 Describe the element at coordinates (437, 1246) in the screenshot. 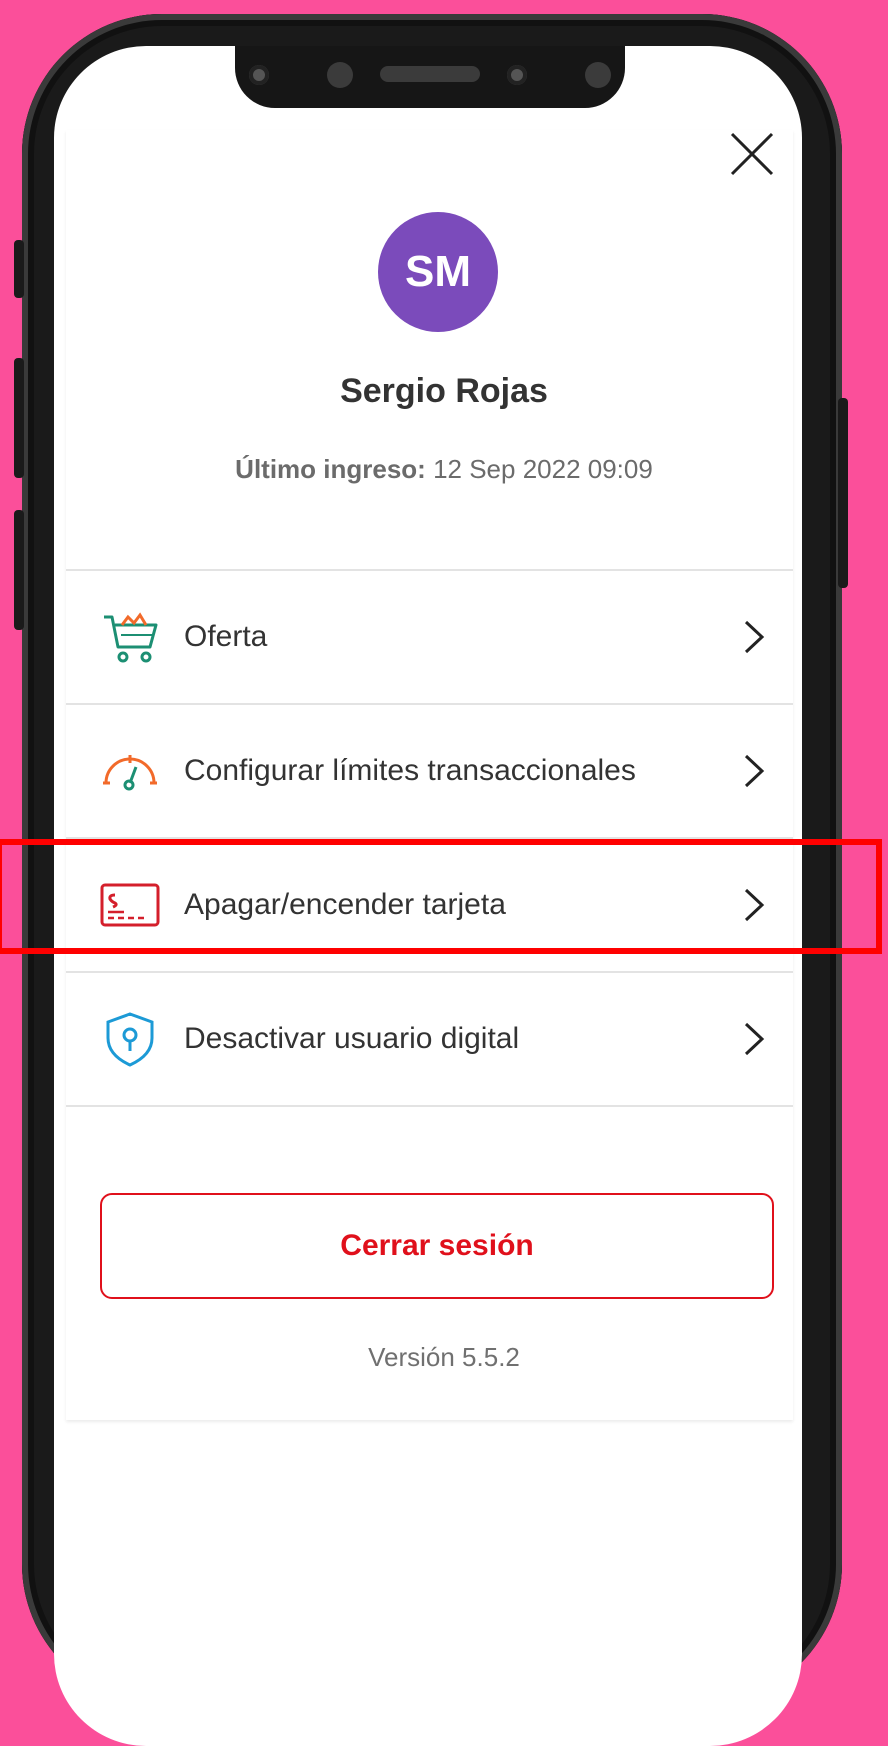

I see `logout-button: Cerrar sesión` at that location.